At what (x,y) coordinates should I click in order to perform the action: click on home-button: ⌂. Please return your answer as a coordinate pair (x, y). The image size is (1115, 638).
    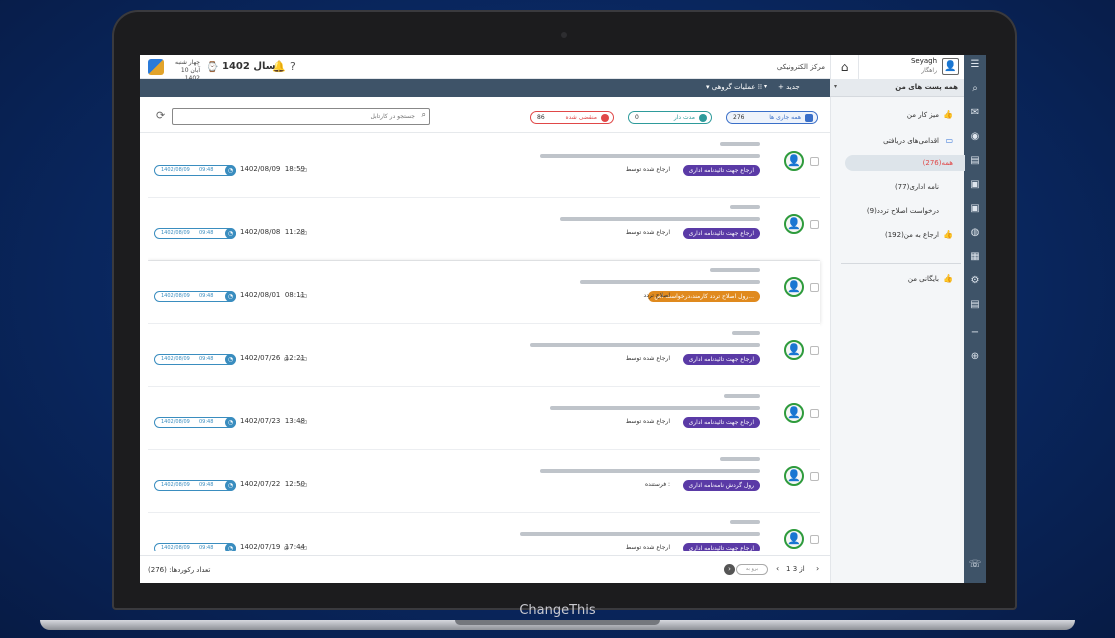
    Looking at the image, I should click on (844, 67).